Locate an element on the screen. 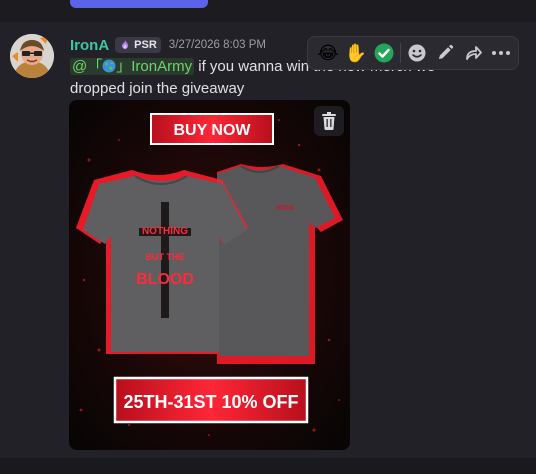  timestamp: 3/27/2026 8:03 PM is located at coordinates (217, 45).